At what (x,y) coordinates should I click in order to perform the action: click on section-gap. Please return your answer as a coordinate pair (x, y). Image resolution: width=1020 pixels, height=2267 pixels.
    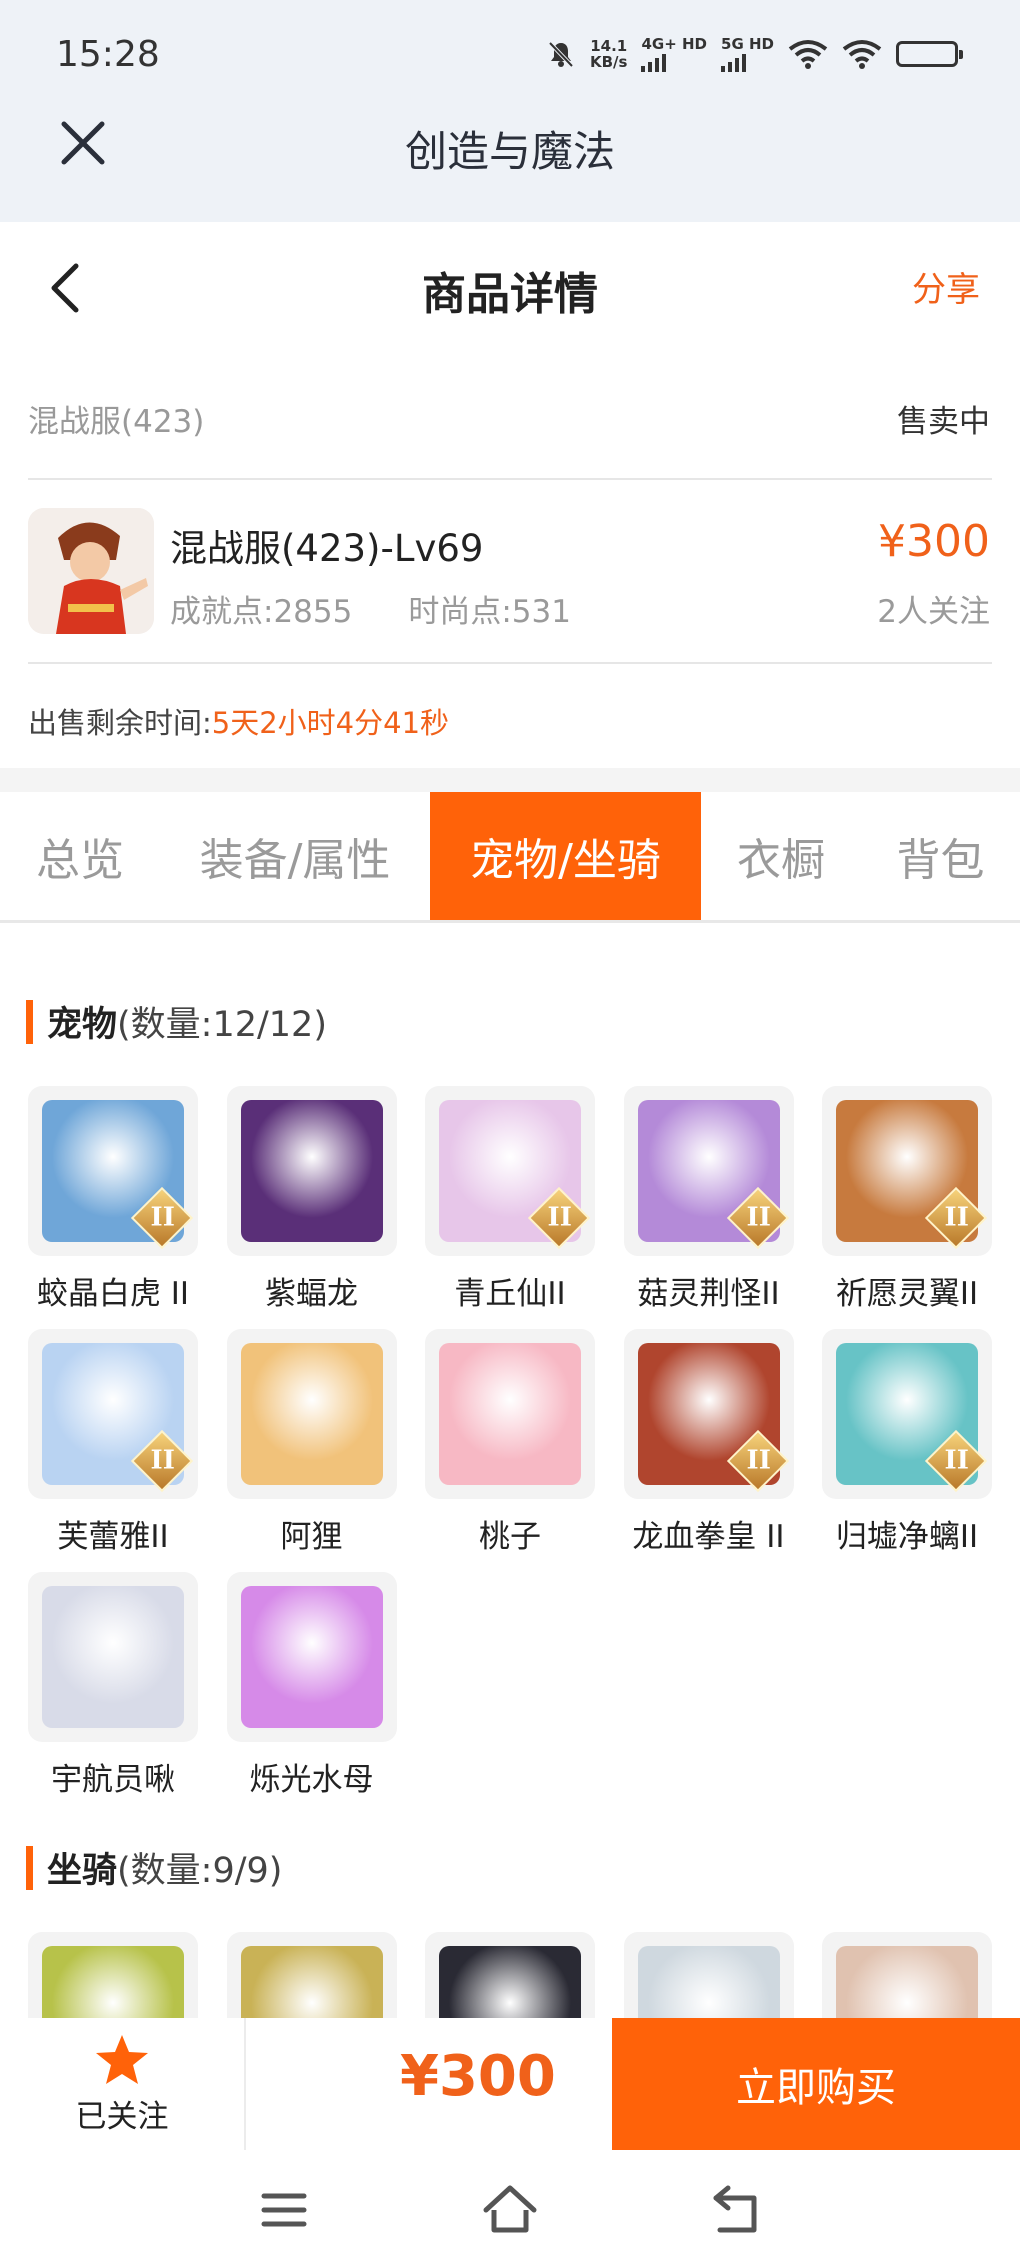
    Looking at the image, I should click on (510, 780).